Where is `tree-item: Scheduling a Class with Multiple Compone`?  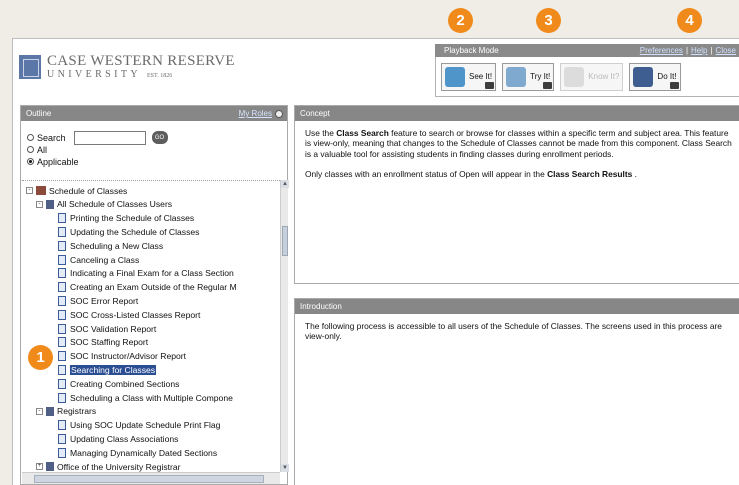
tree-item: Scheduling a Class with Multiple Compone is located at coordinates (145, 397).